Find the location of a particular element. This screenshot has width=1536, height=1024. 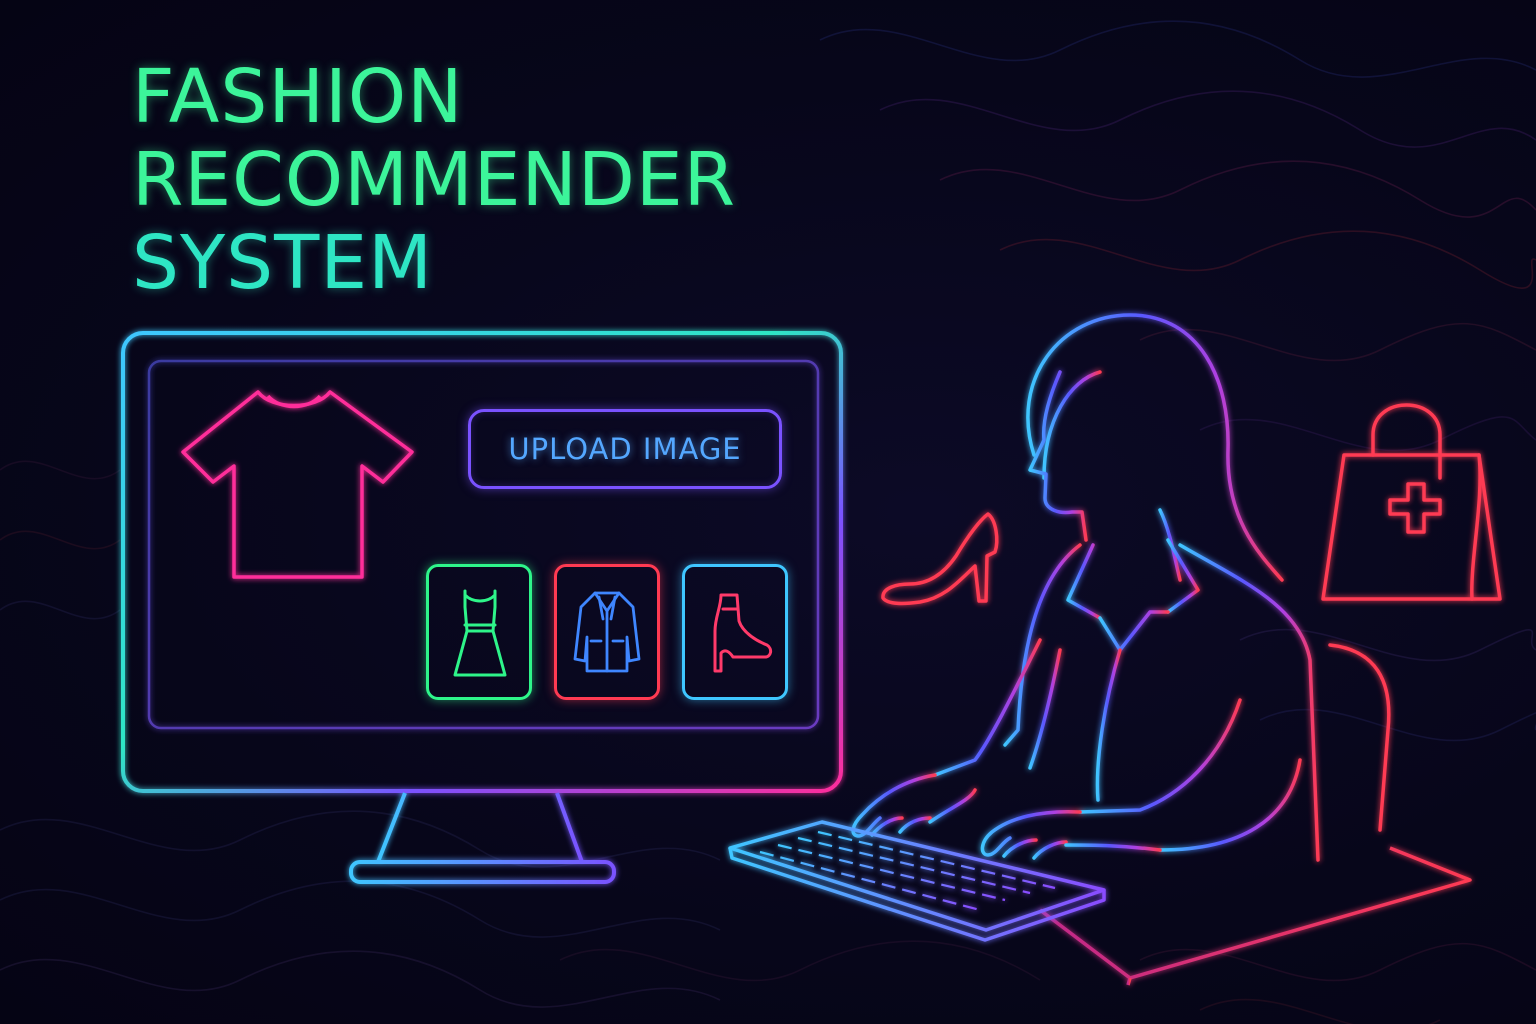

keyboard is located at coordinates (917, 881).